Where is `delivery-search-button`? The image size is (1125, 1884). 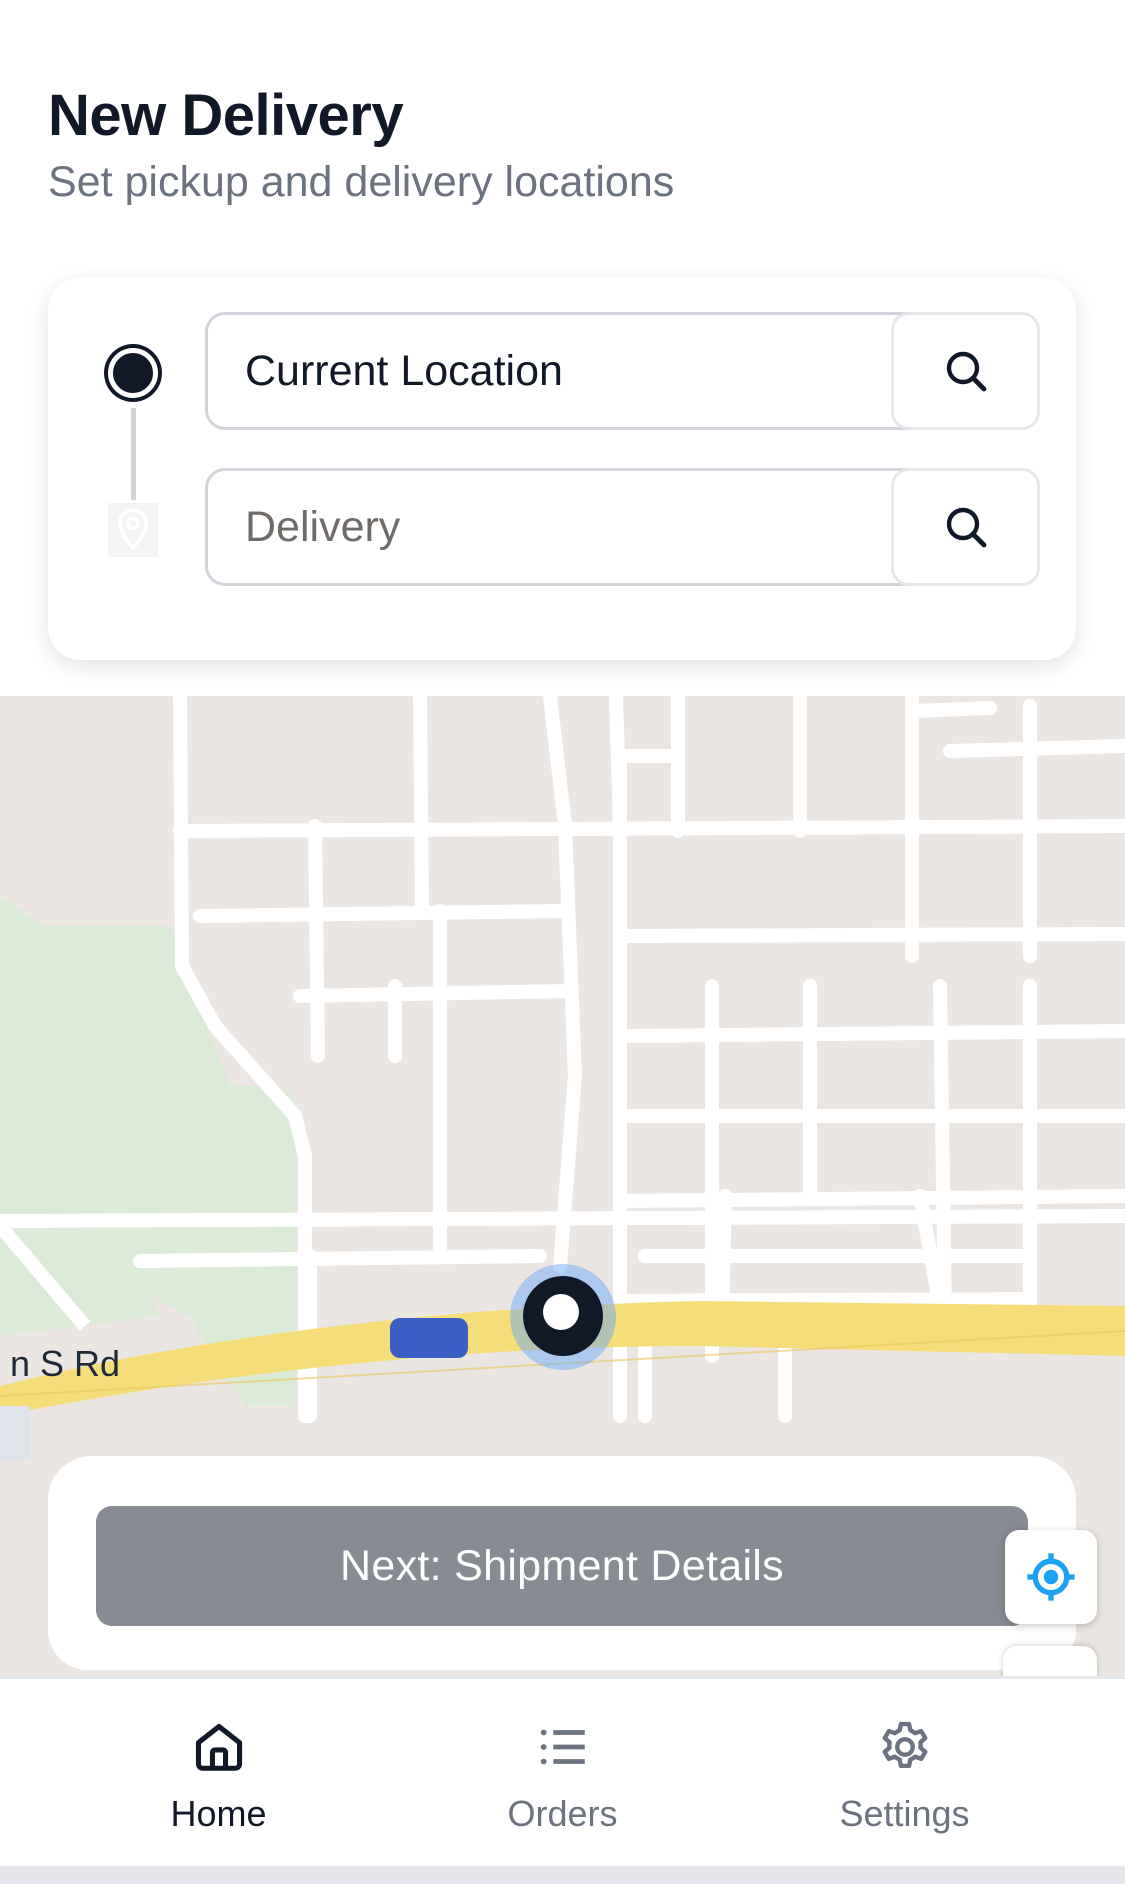
delivery-search-button is located at coordinates (965, 527).